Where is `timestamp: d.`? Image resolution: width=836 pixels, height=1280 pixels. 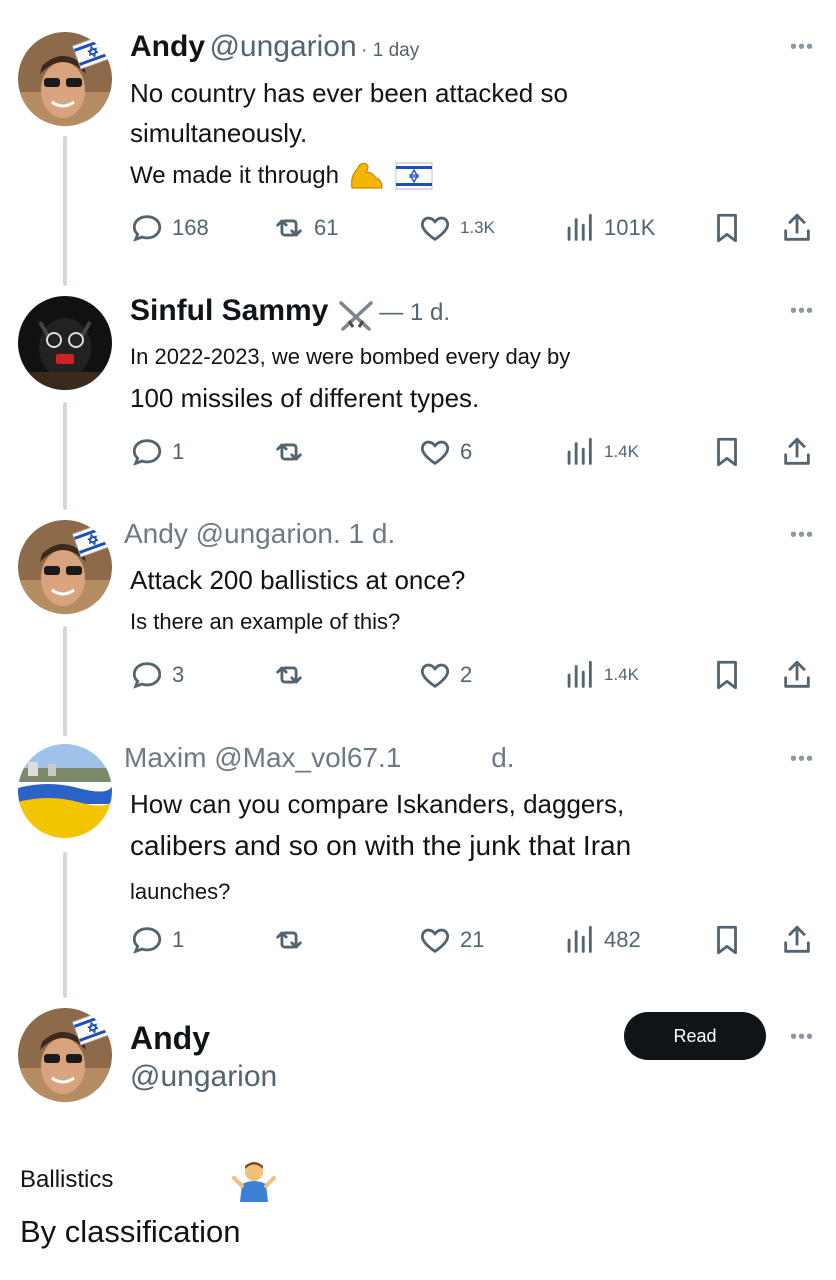 timestamp: d. is located at coordinates (502, 757).